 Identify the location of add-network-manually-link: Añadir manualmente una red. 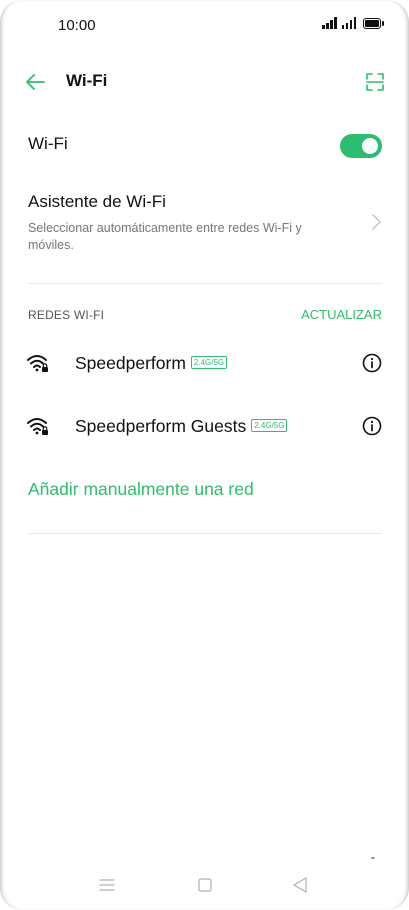
(141, 489).